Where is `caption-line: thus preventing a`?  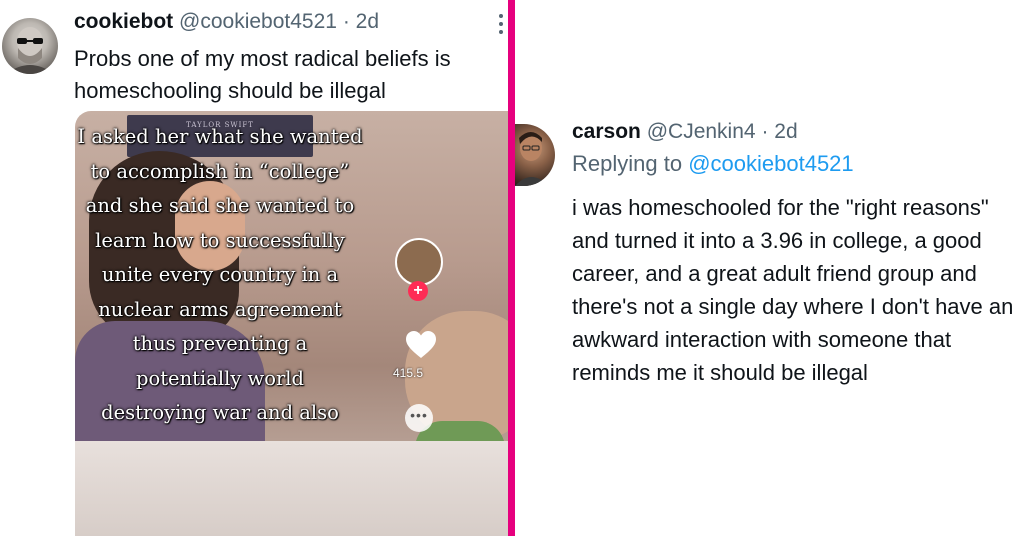 caption-line: thus preventing a is located at coordinates (220, 343).